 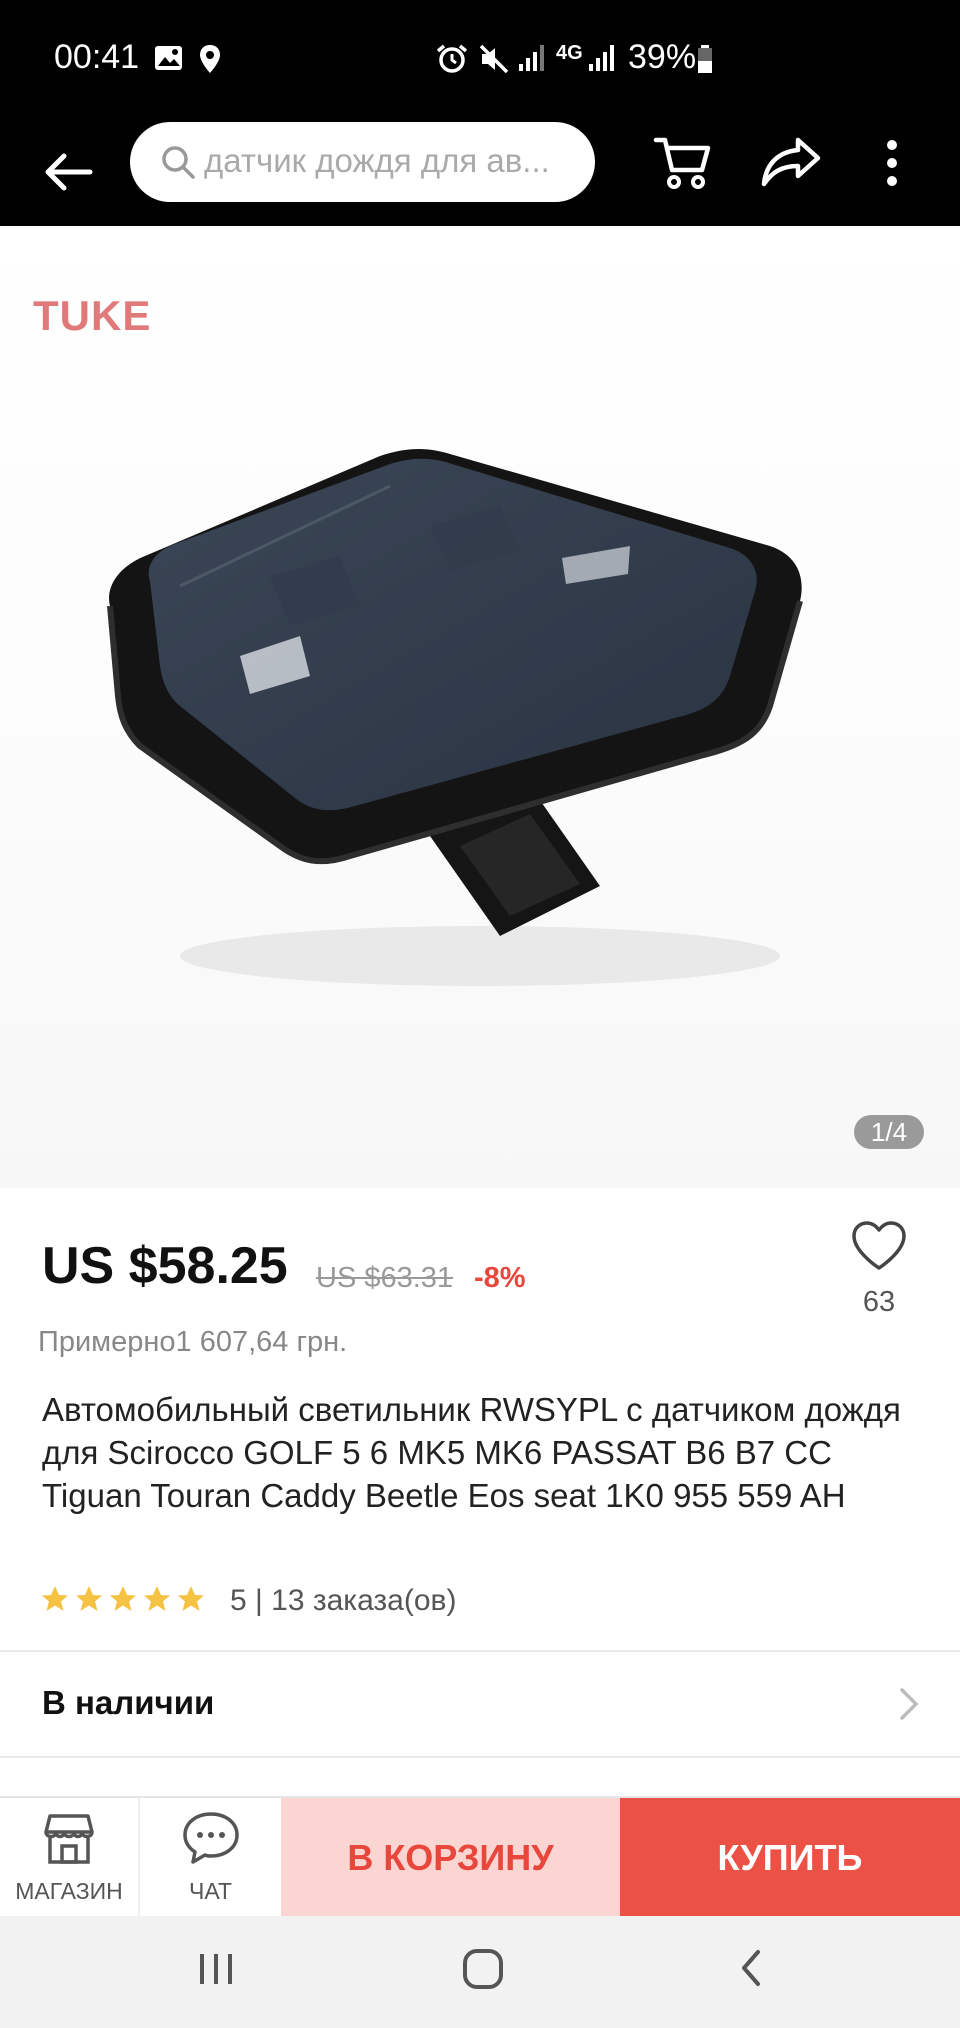 I want to click on availability-row: В наличии, so click(x=480, y=1704).